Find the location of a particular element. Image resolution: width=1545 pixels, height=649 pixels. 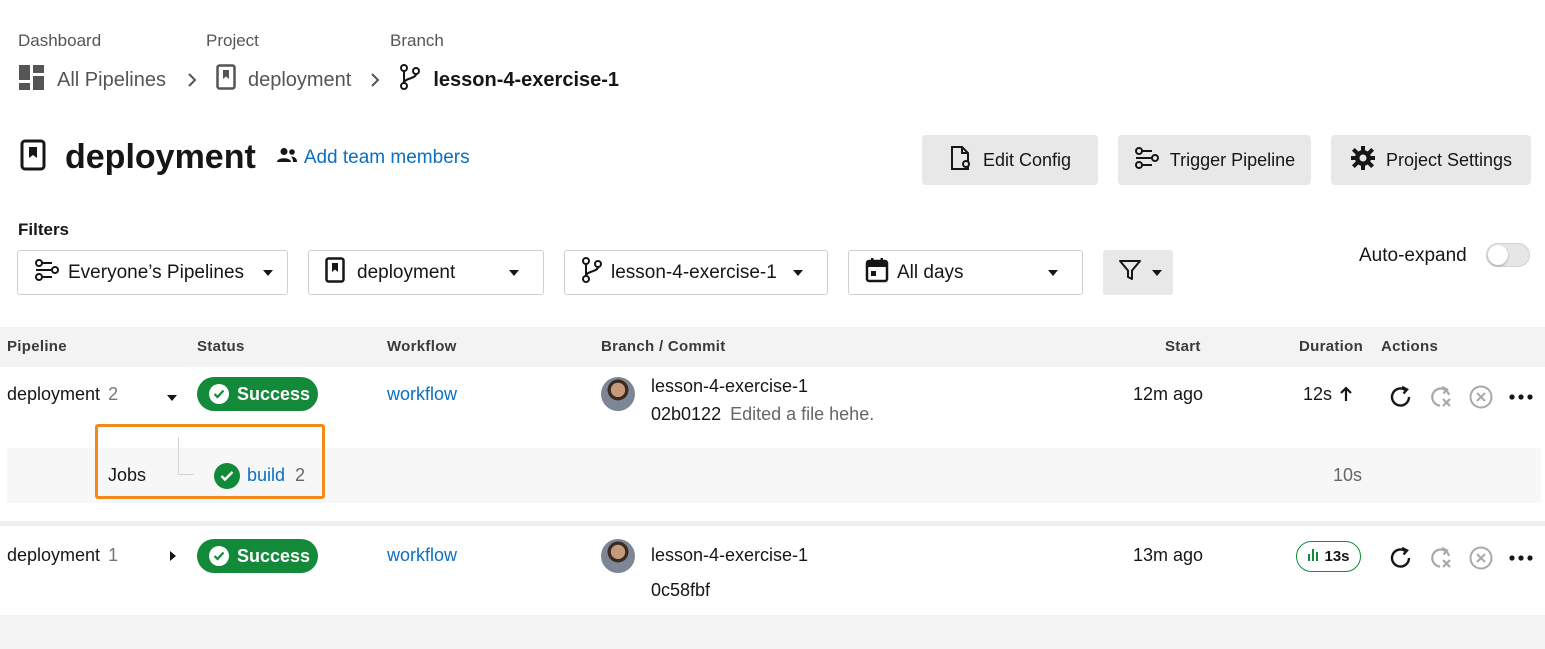

breadcrumb-branch: lesson-4-exercise-1 is located at coordinates (509, 80).